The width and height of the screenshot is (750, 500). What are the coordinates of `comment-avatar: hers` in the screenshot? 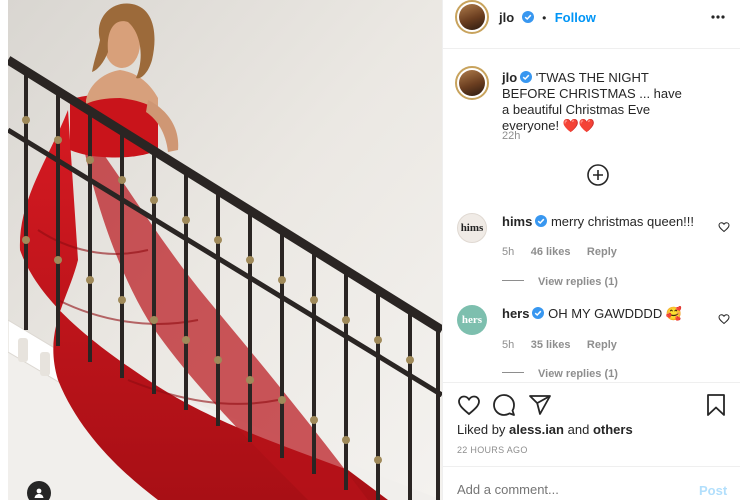 It's located at (472, 320).